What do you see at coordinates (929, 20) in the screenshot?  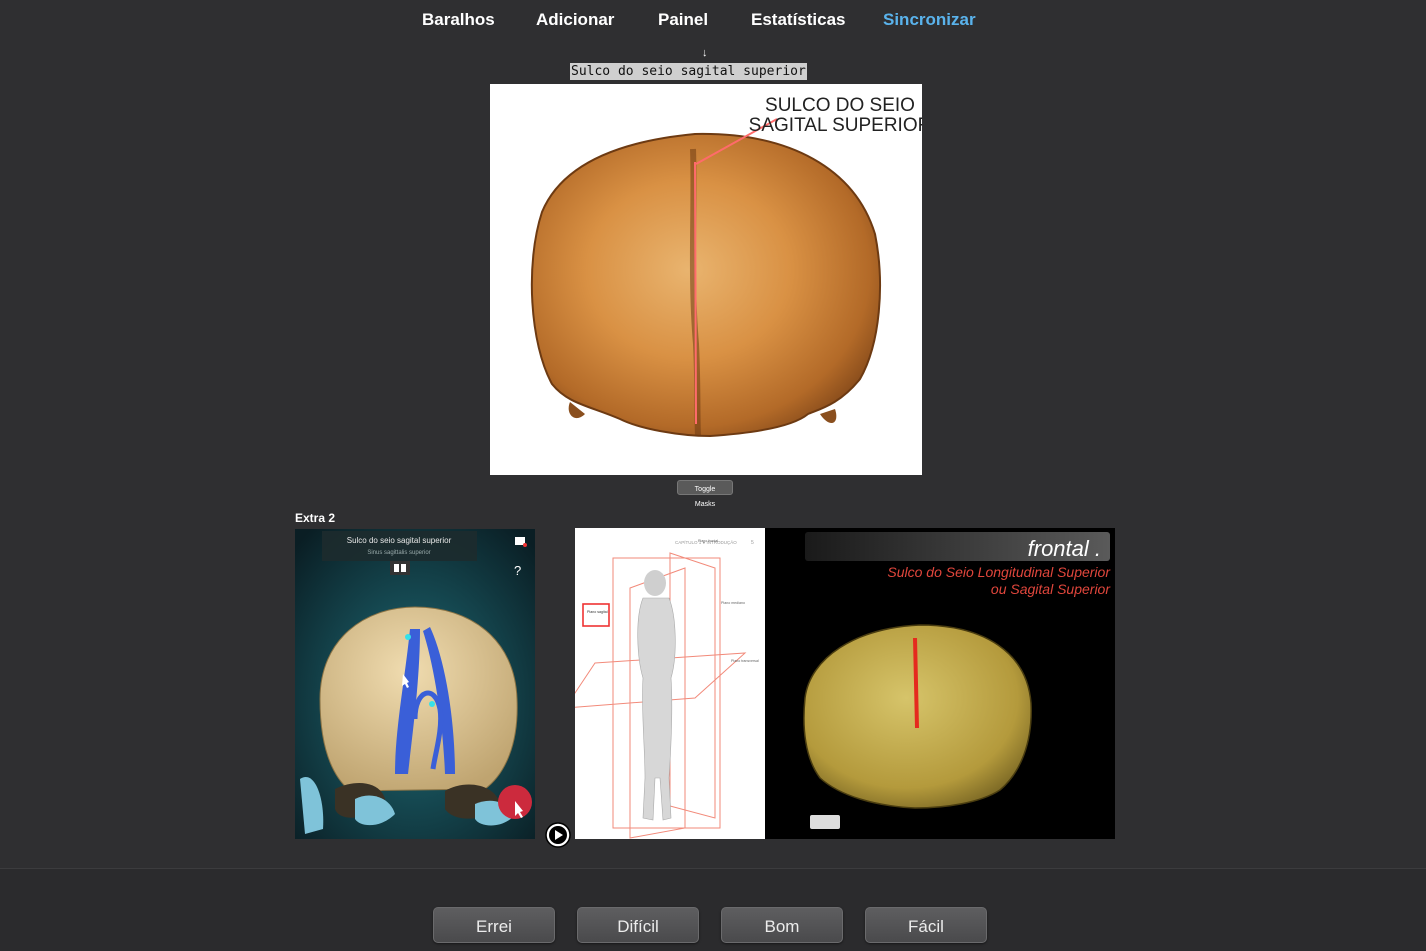 I see `nav-sync: Sincronizar` at bounding box center [929, 20].